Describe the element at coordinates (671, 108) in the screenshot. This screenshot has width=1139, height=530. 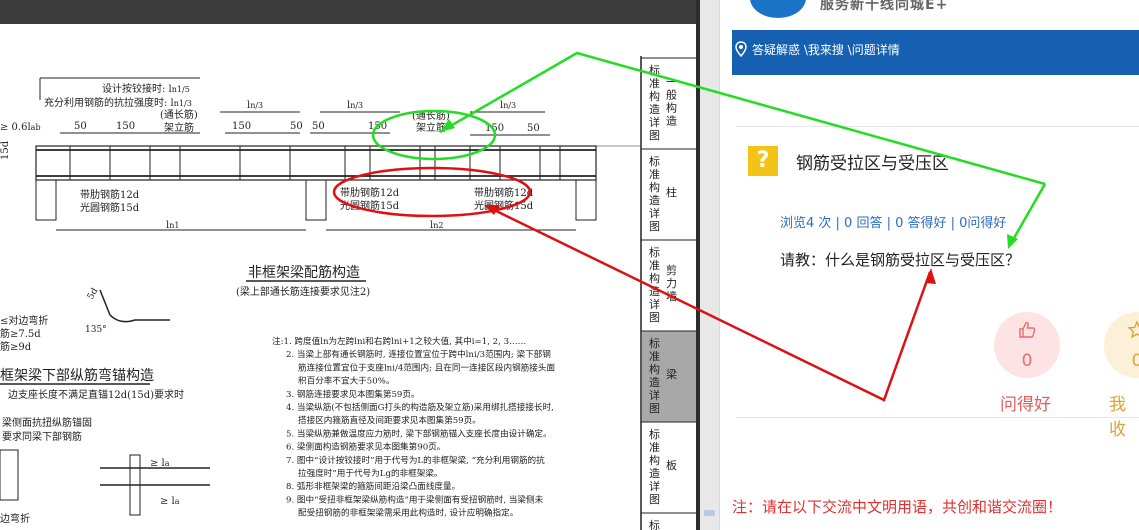
I see `tab-label-char: 构` at that location.